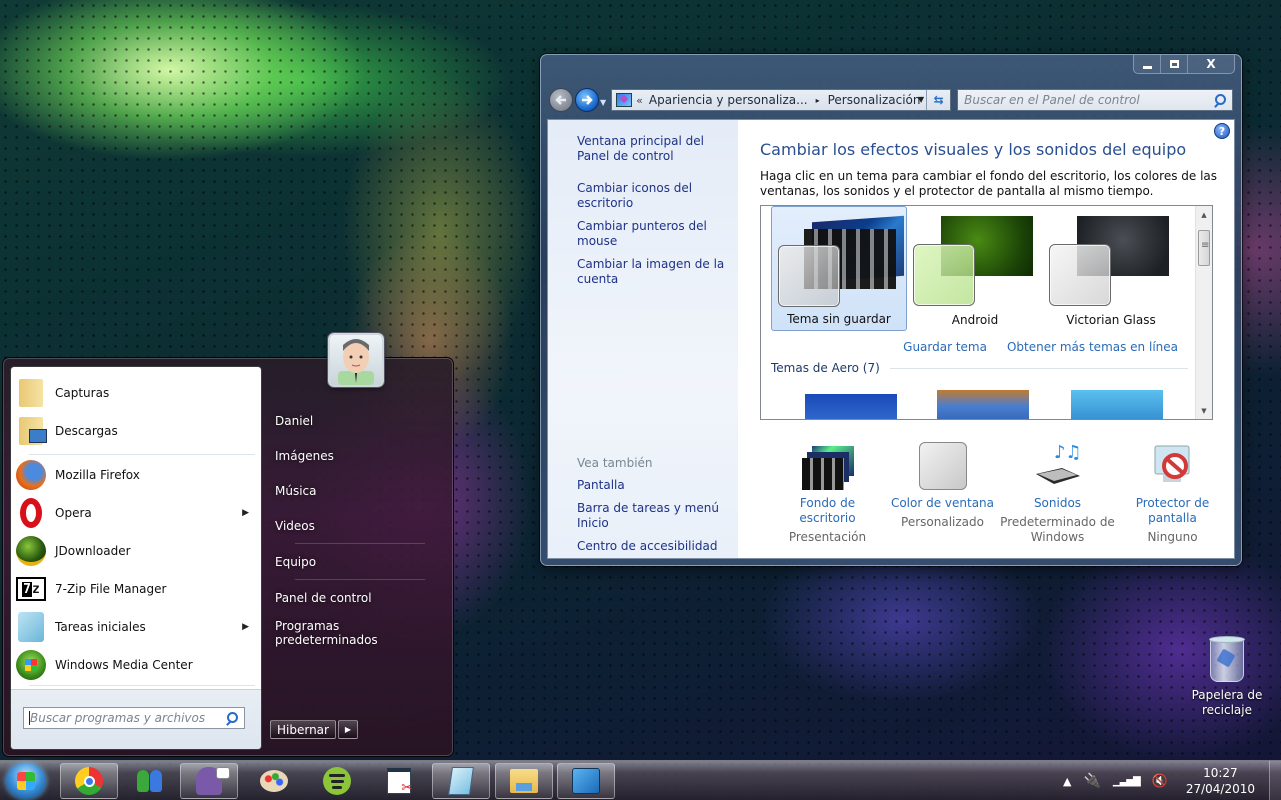  I want to click on place-control-panel: Panel de control, so click(360, 597).